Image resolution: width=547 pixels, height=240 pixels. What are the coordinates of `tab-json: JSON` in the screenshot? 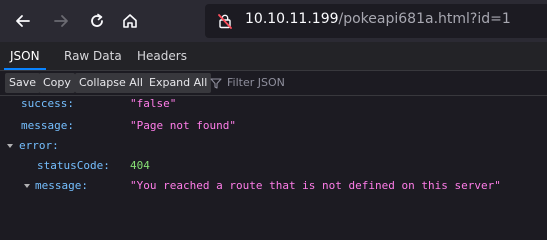 It's located at (25, 56).